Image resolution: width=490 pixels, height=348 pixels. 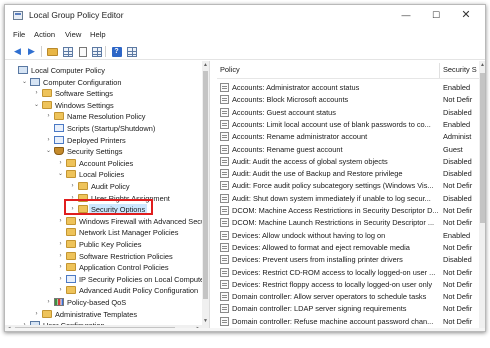 I want to click on policy-row: Accounts: Rename guest account Guest, so click(x=351, y=150).